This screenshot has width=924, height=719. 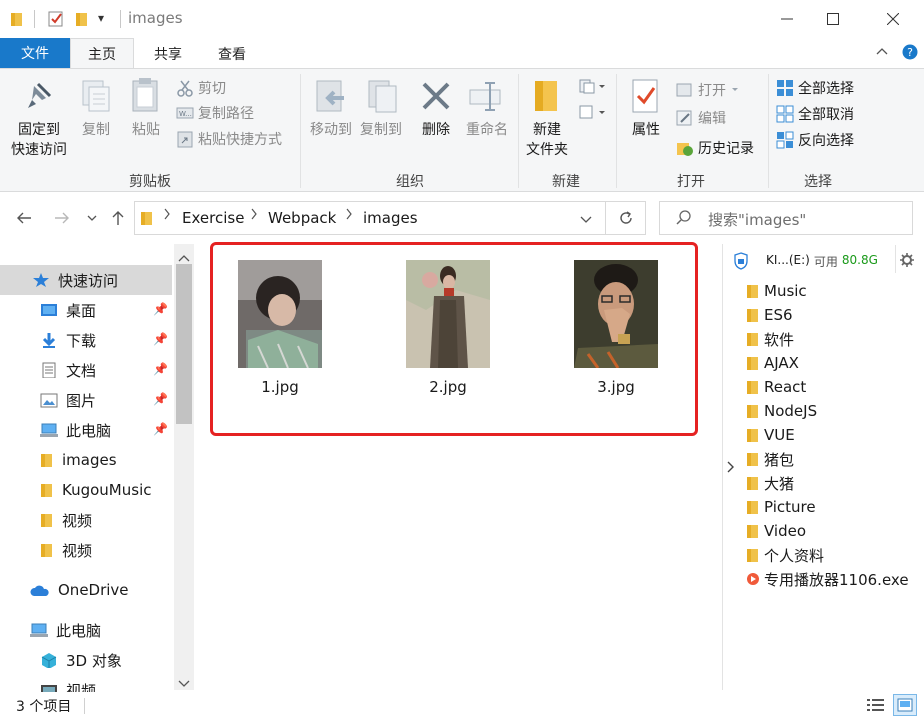 I want to click on cut-button: 剪切, so click(x=201, y=88).